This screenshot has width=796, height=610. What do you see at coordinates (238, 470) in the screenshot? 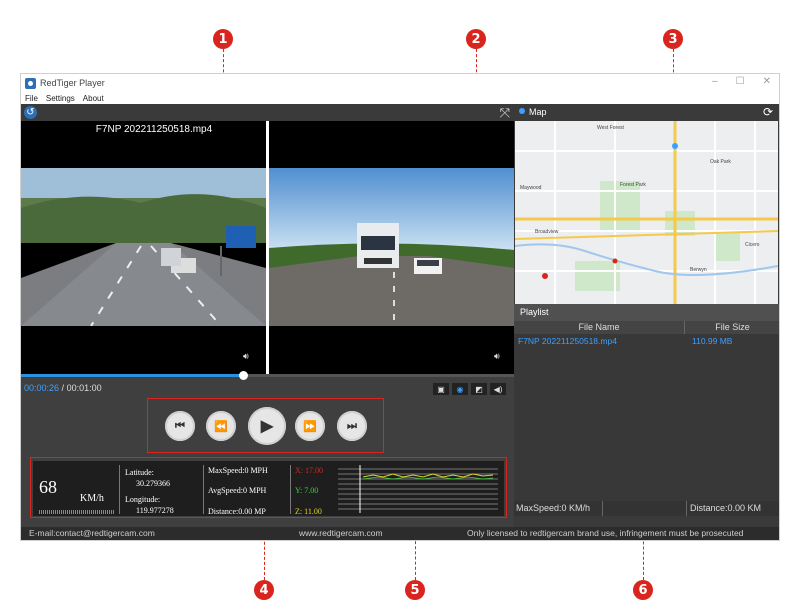
I see `max-speed-mph: MaxSpeed:0 MPH` at bounding box center [238, 470].